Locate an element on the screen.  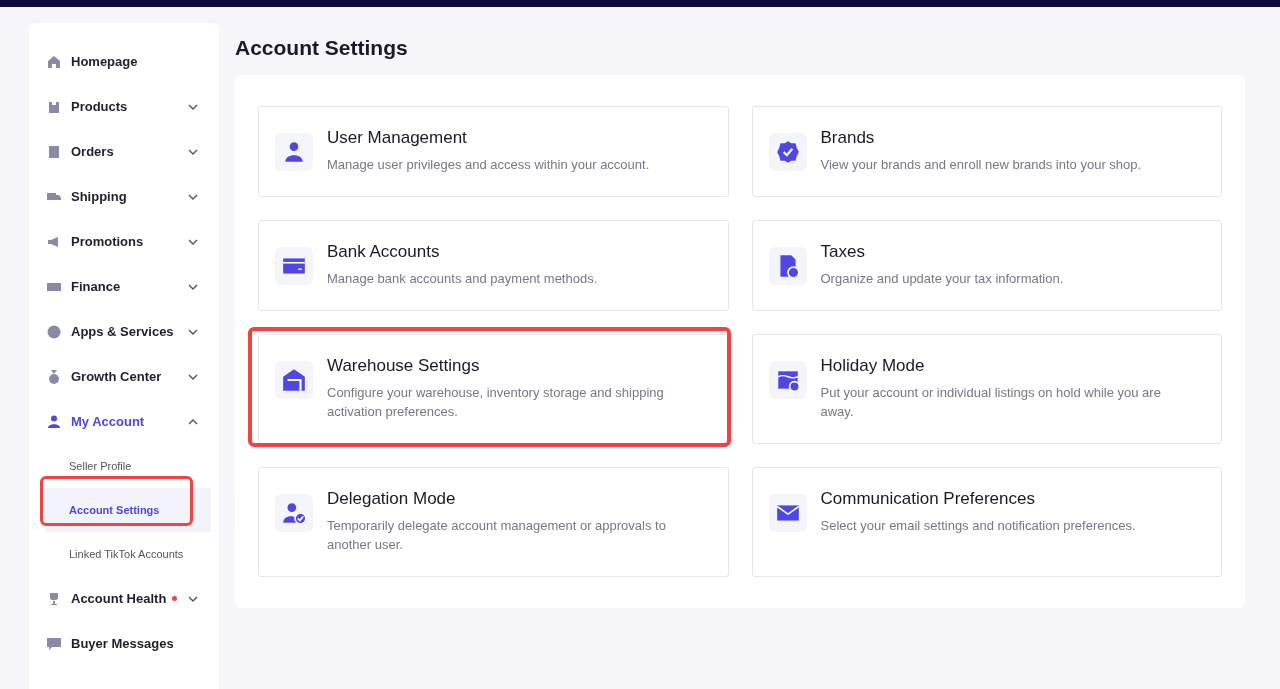
card-description: Select your email settings and notification preferences. is located at coordinates (978, 525).